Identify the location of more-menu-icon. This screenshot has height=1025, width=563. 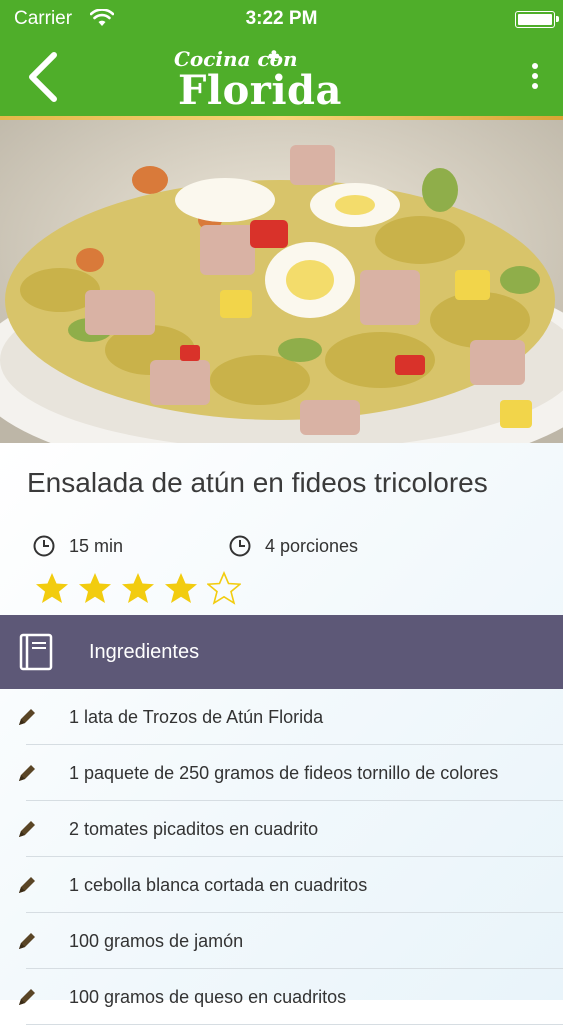
(535, 79).